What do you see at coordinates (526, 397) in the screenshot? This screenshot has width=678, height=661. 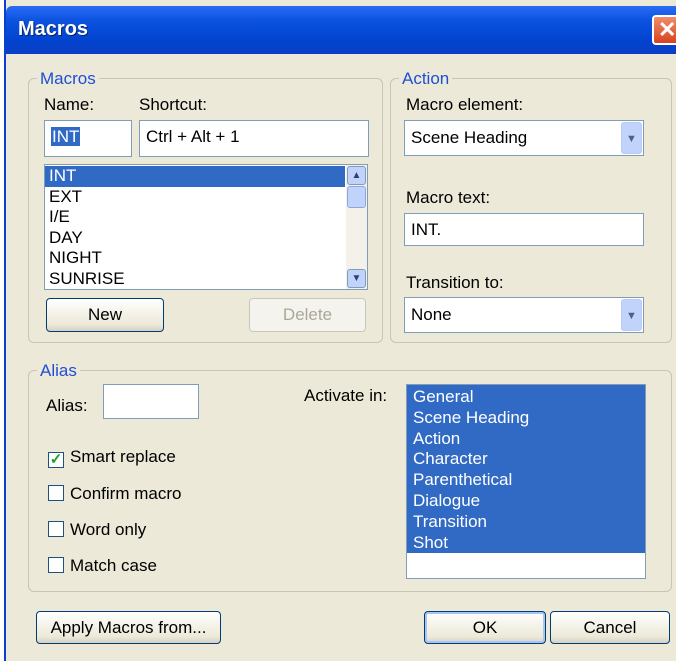 I see `activate-in-item: General` at bounding box center [526, 397].